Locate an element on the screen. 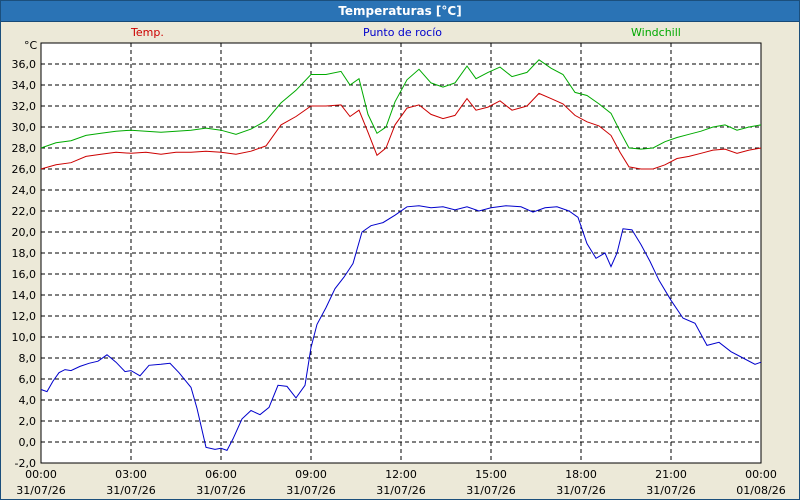 Image resolution: width=800 pixels, height=500 pixels. y-tick-label: 32,0 is located at coordinates (24, 106).